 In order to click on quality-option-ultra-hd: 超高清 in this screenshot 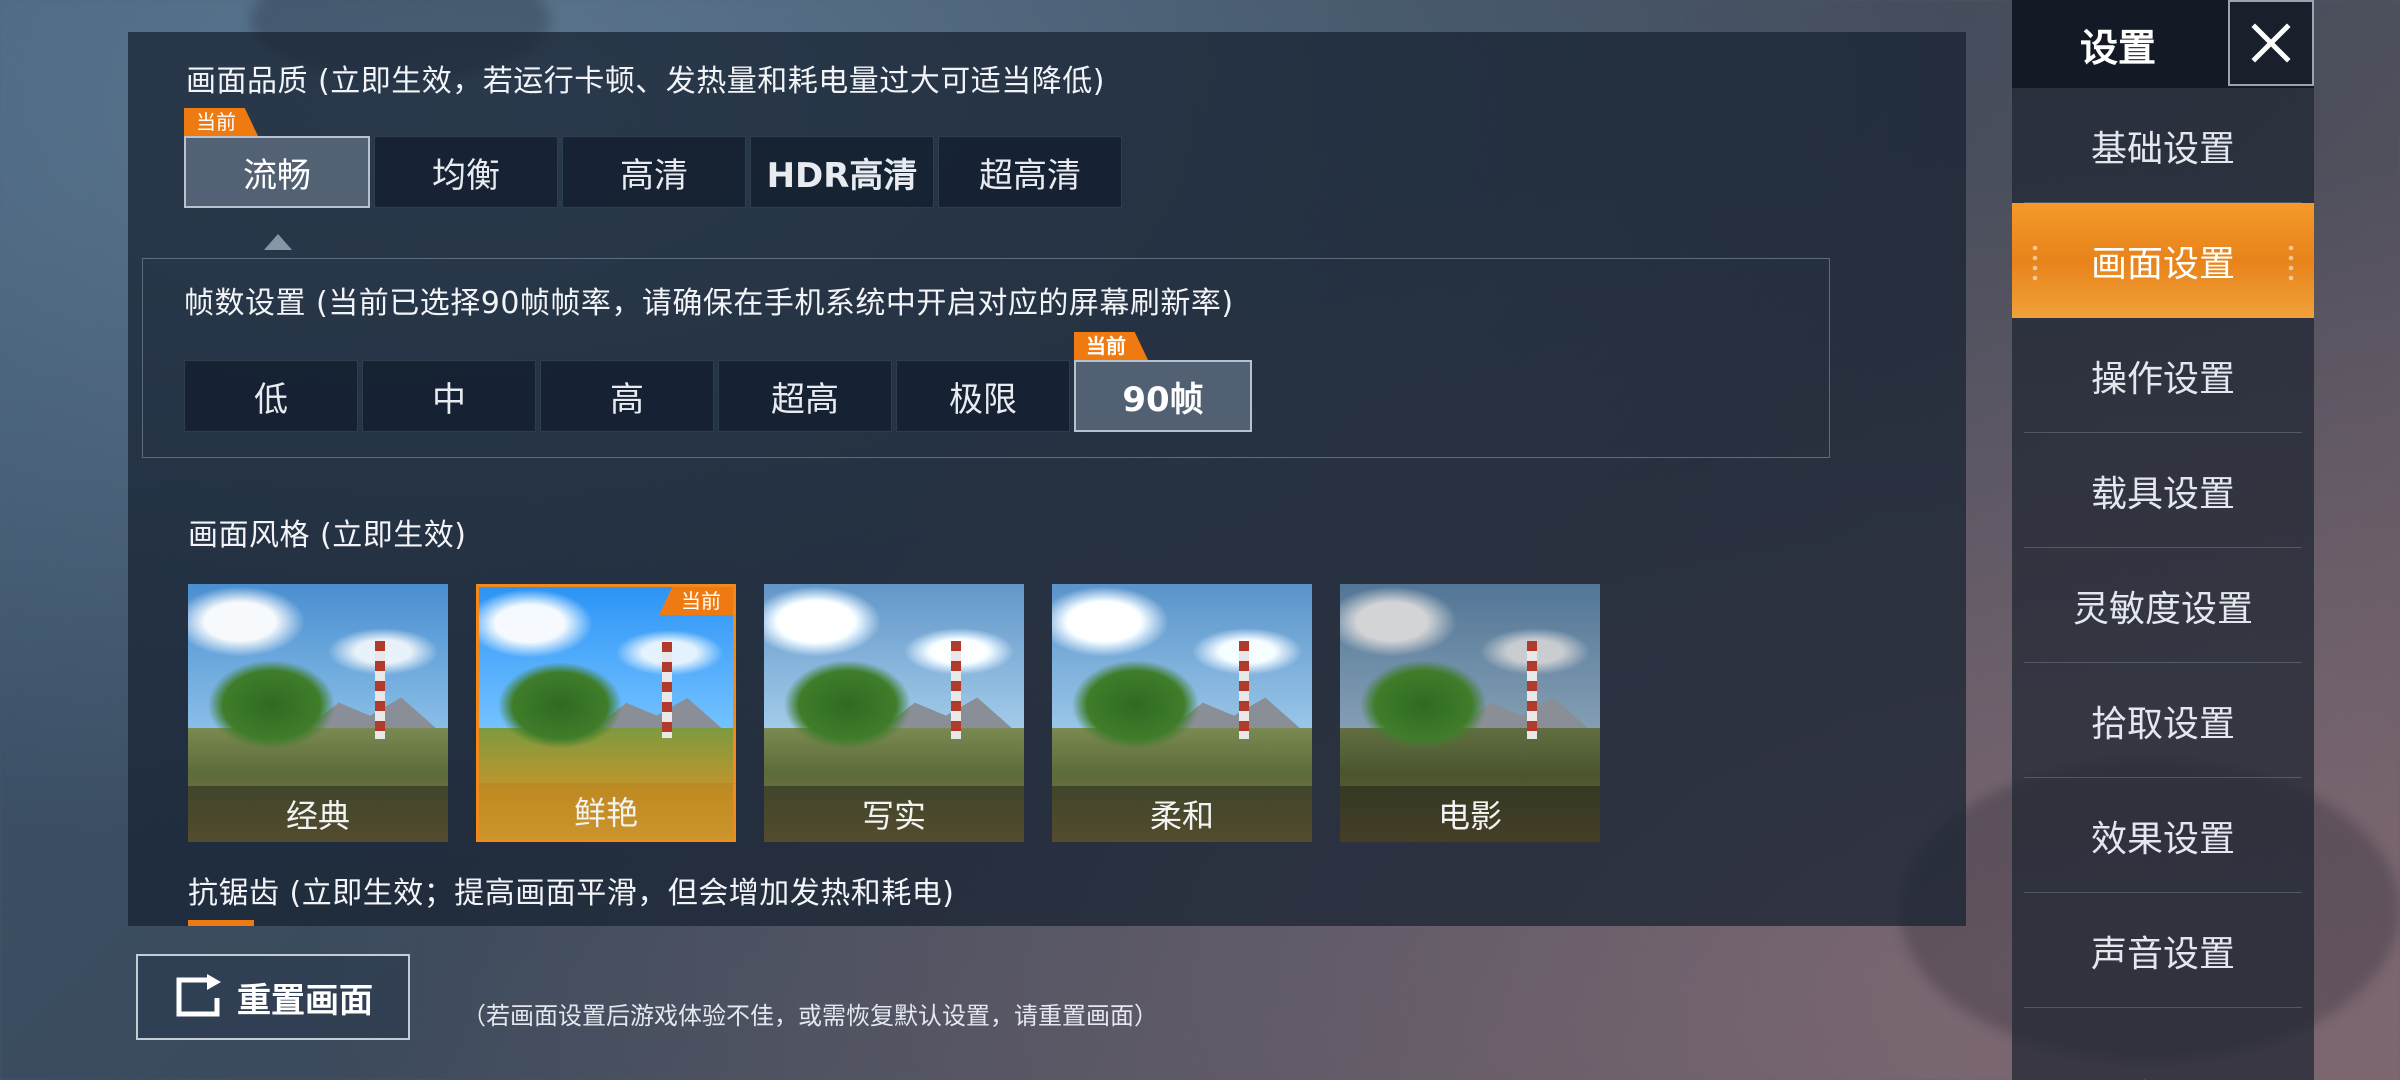, I will do `click(1030, 172)`.